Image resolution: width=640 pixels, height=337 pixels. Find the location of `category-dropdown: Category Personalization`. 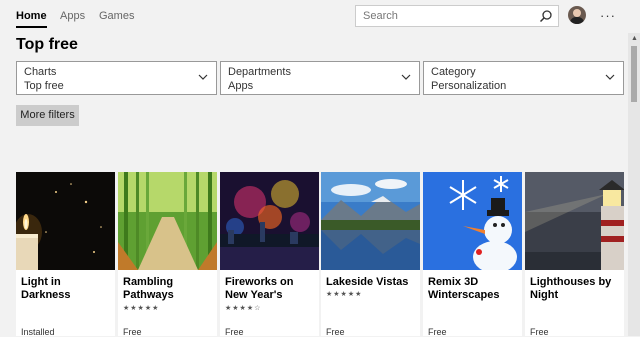

category-dropdown: Category Personalization is located at coordinates (523, 78).